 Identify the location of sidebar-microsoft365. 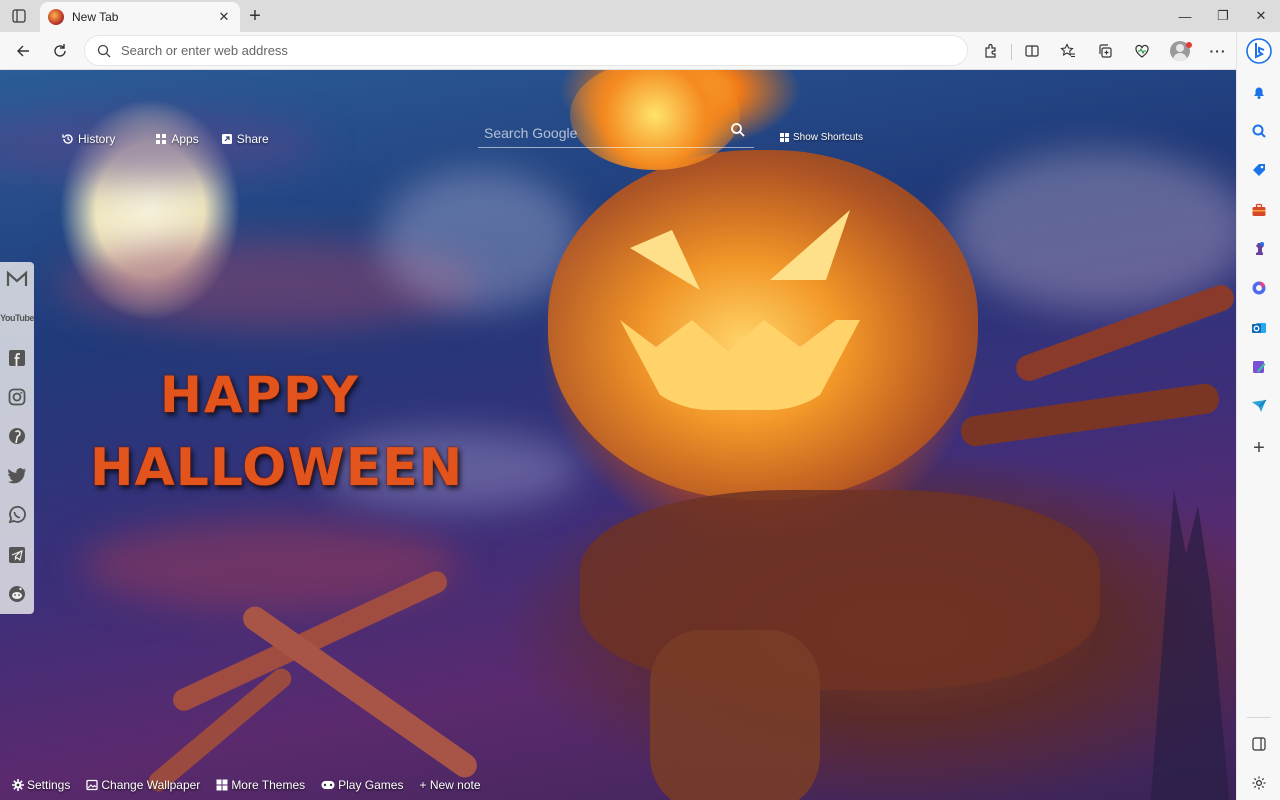
(1259, 288).